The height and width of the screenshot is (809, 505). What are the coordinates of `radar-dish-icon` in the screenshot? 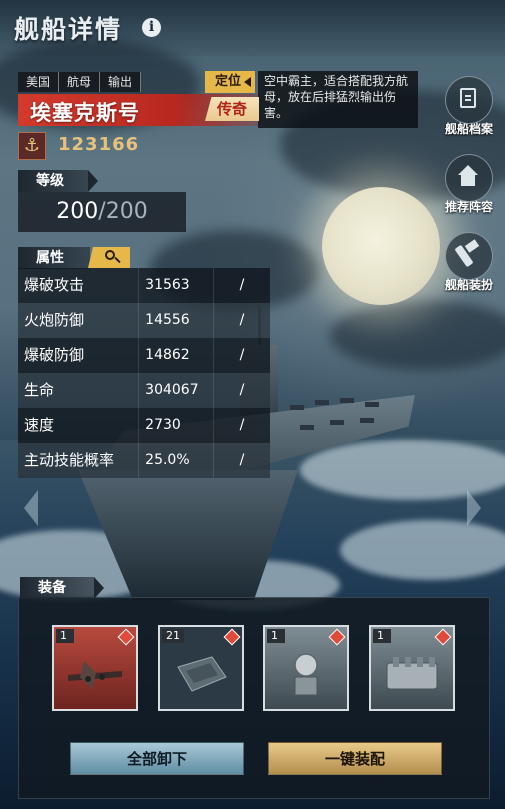 It's located at (306, 674).